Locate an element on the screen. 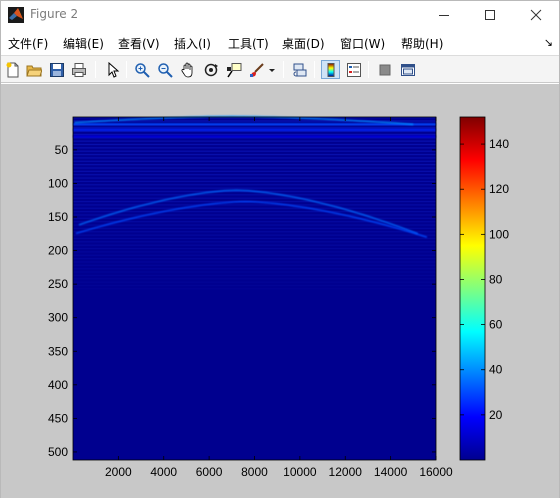 This screenshot has width=560, height=498. pointer-icon is located at coordinates (113, 69).